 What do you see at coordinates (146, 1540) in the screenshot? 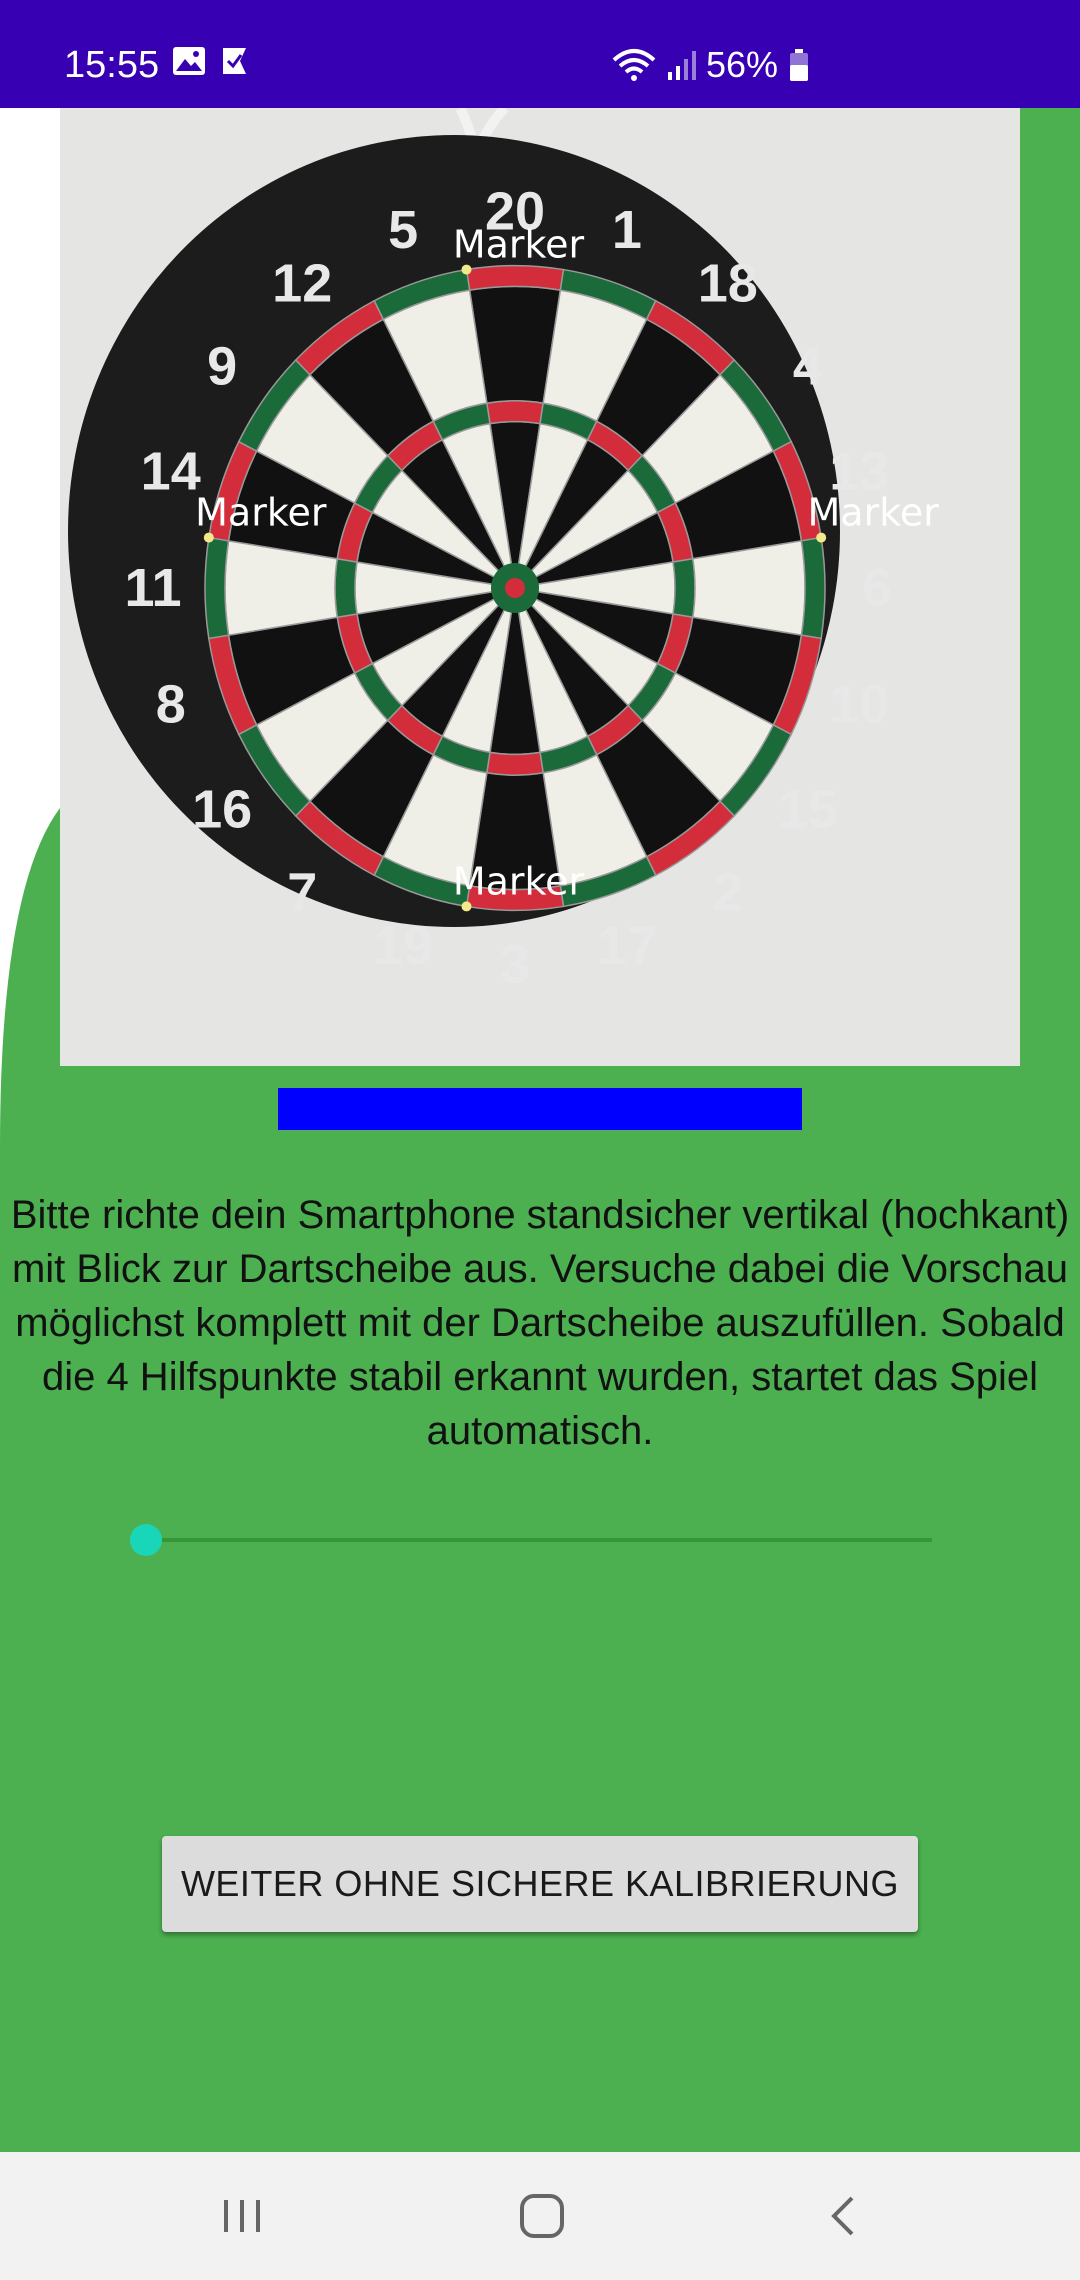
I see `slider-thumb` at bounding box center [146, 1540].